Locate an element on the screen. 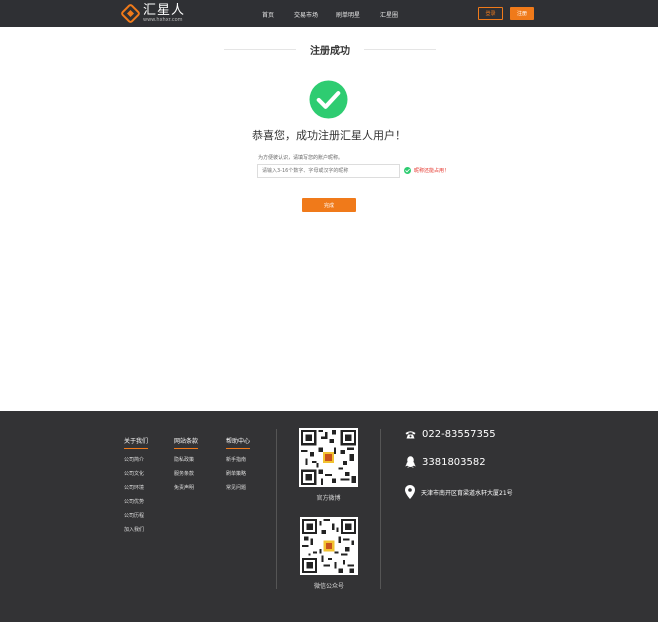 Image resolution: width=658 pixels, height=622 pixels. logo-icon is located at coordinates (130, 13).